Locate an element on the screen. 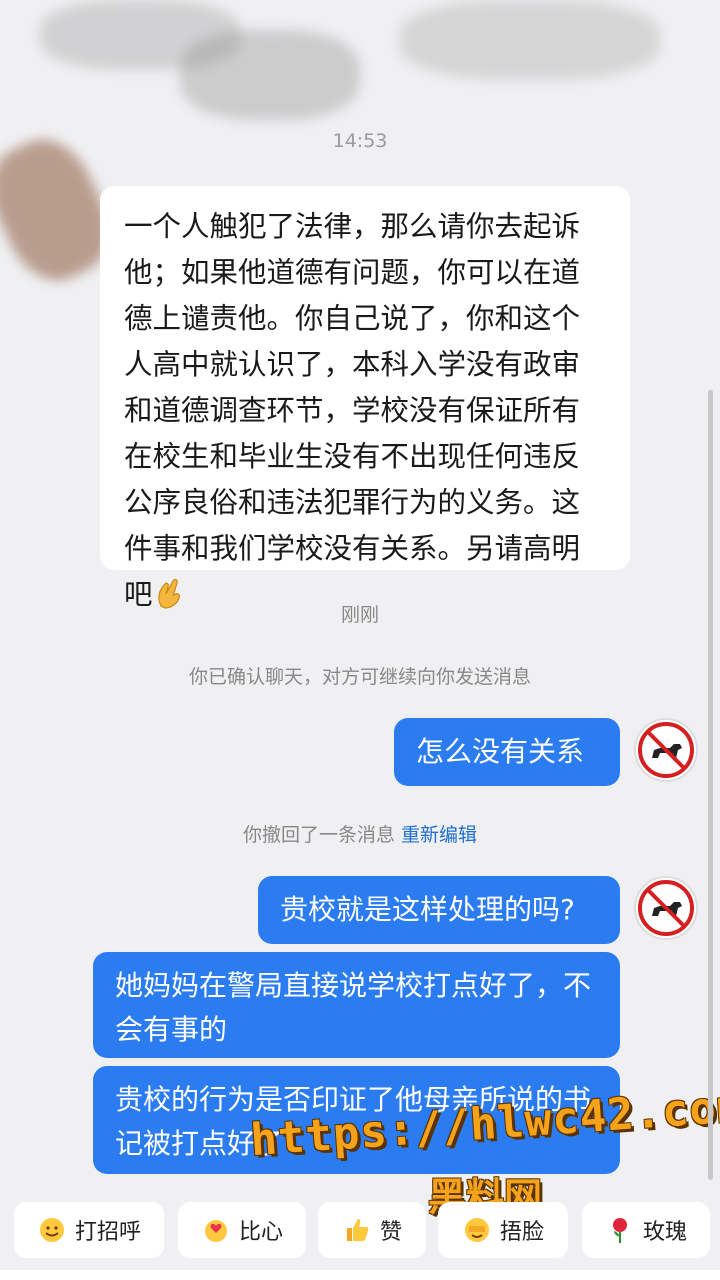 The height and width of the screenshot is (1280, 720). outgoing-message-bubble: 怎么没有关系 is located at coordinates (507, 752).